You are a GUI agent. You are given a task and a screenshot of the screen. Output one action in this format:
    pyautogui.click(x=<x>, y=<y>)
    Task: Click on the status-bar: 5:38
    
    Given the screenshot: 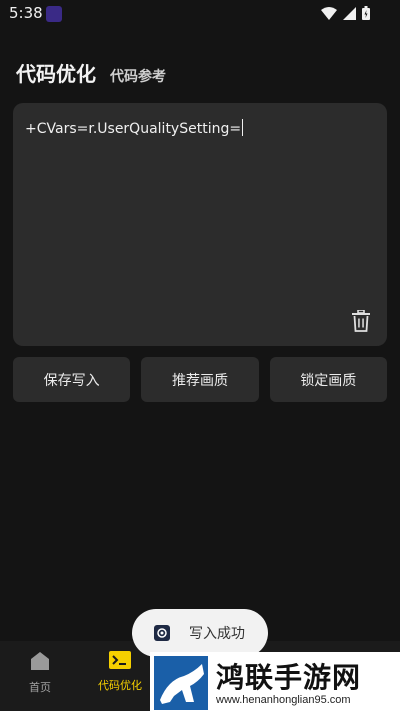 What is the action you would take?
    pyautogui.click(x=200, y=14)
    